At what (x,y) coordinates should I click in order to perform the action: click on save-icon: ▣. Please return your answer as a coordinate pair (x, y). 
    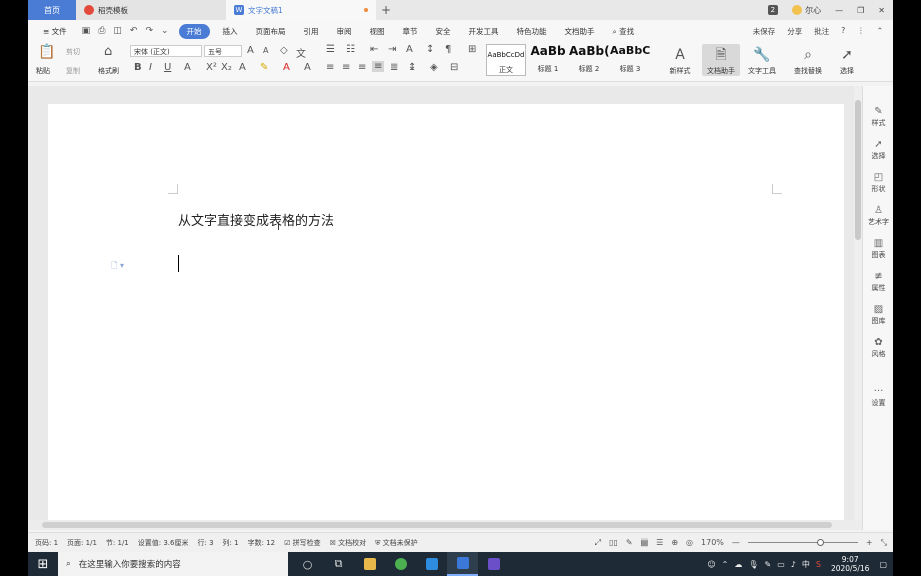
    Looking at the image, I should click on (86, 31).